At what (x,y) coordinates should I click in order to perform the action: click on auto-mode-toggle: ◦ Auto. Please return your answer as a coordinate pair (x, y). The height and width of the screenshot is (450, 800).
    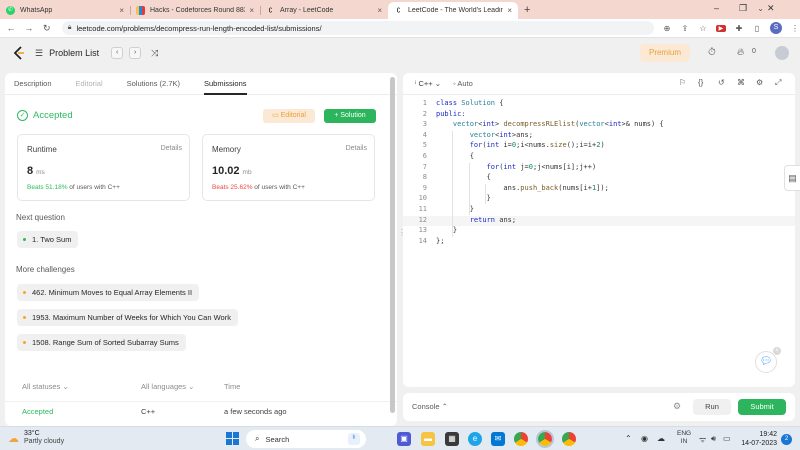
    Looking at the image, I should click on (463, 83).